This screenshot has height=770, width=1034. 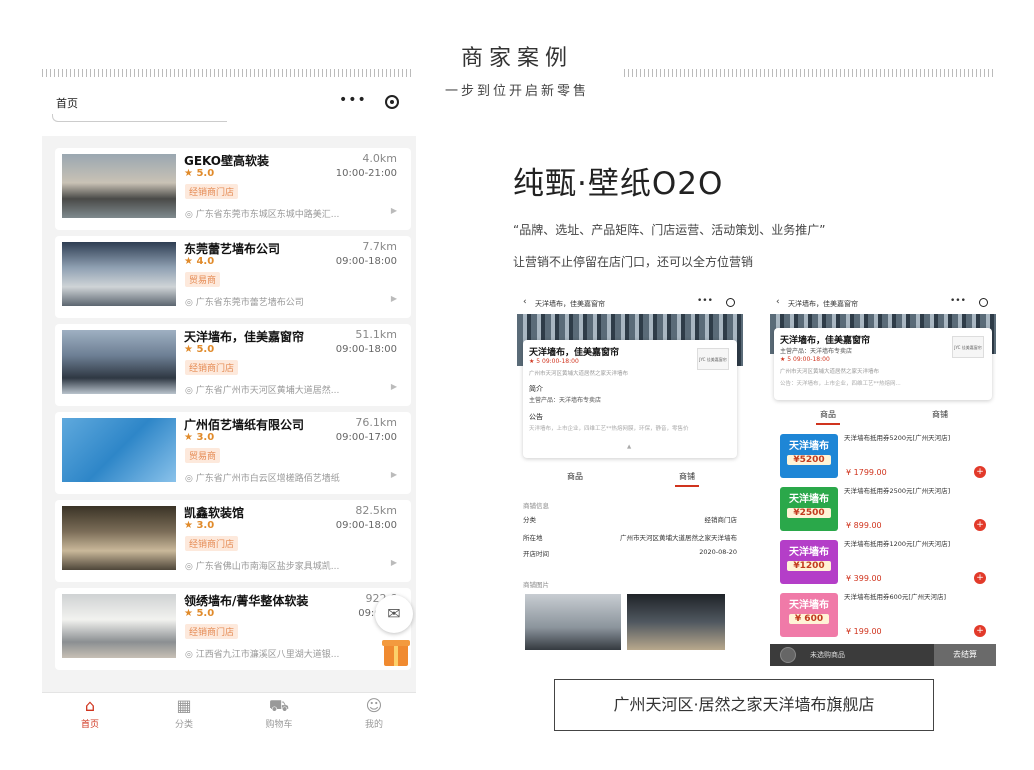 I want to click on nav-title: 首页, so click(x=67, y=103).